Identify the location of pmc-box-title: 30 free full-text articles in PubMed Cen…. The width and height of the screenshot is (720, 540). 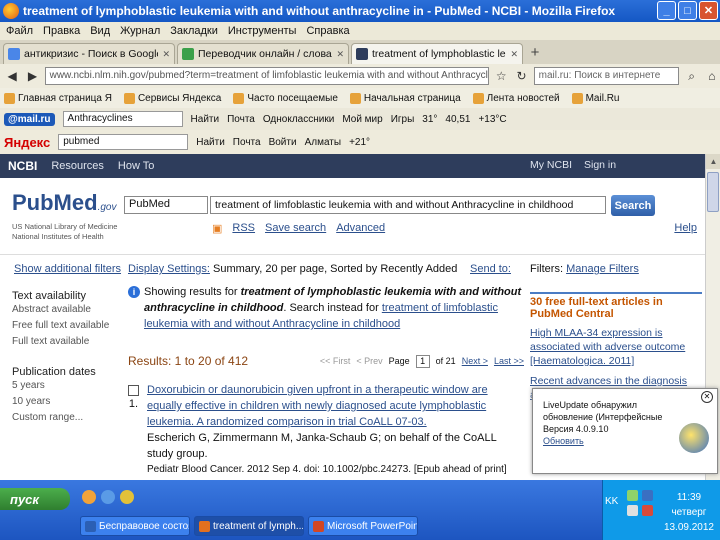
(616, 306).